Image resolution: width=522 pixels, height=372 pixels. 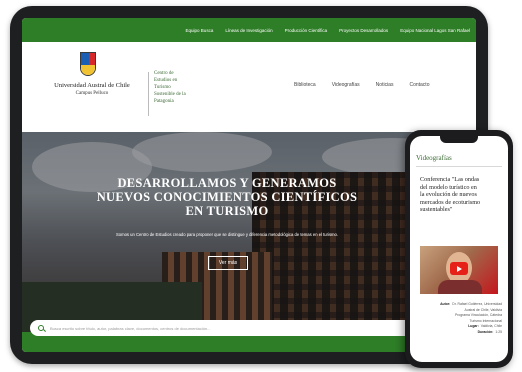 I want to click on play-icon, so click(x=459, y=268).